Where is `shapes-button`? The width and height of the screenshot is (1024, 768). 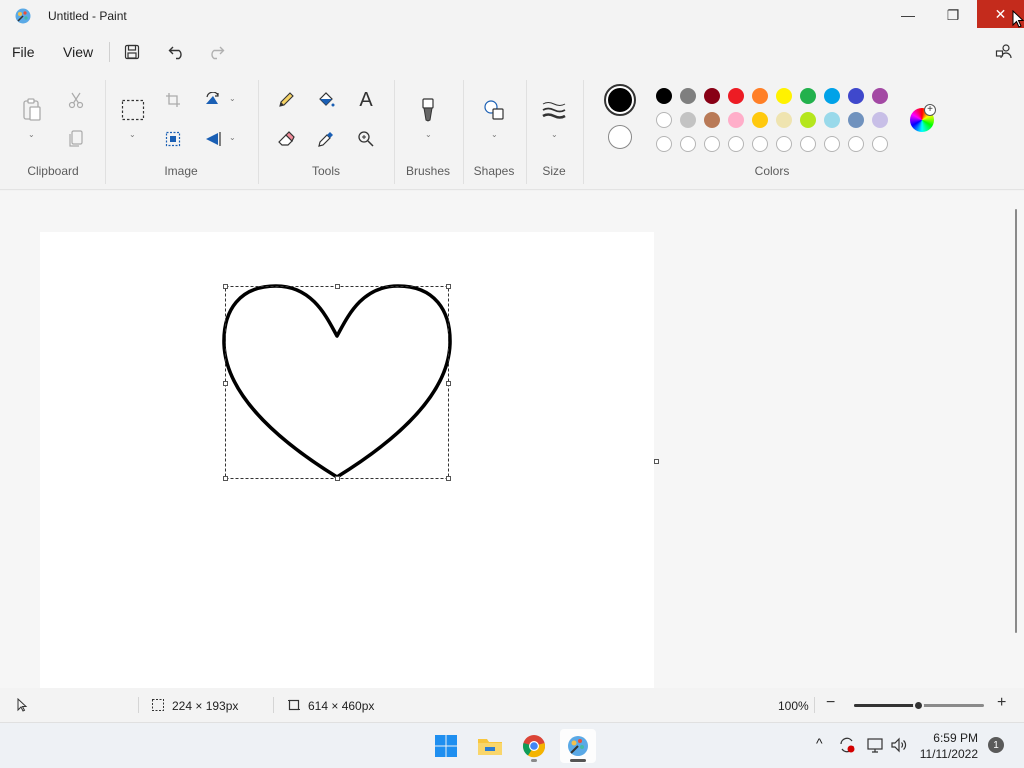 shapes-button is located at coordinates (494, 110).